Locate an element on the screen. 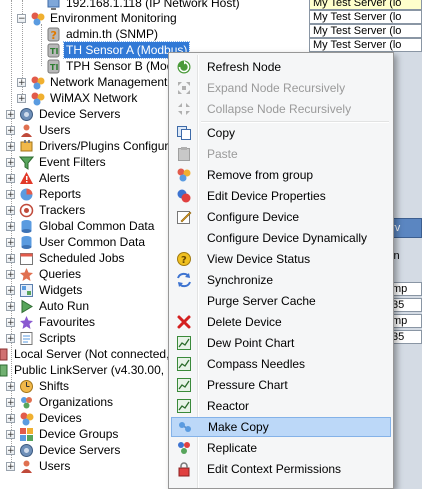 The height and width of the screenshot is (489, 422). menu-item-copy: Copy is located at coordinates (281, 133).